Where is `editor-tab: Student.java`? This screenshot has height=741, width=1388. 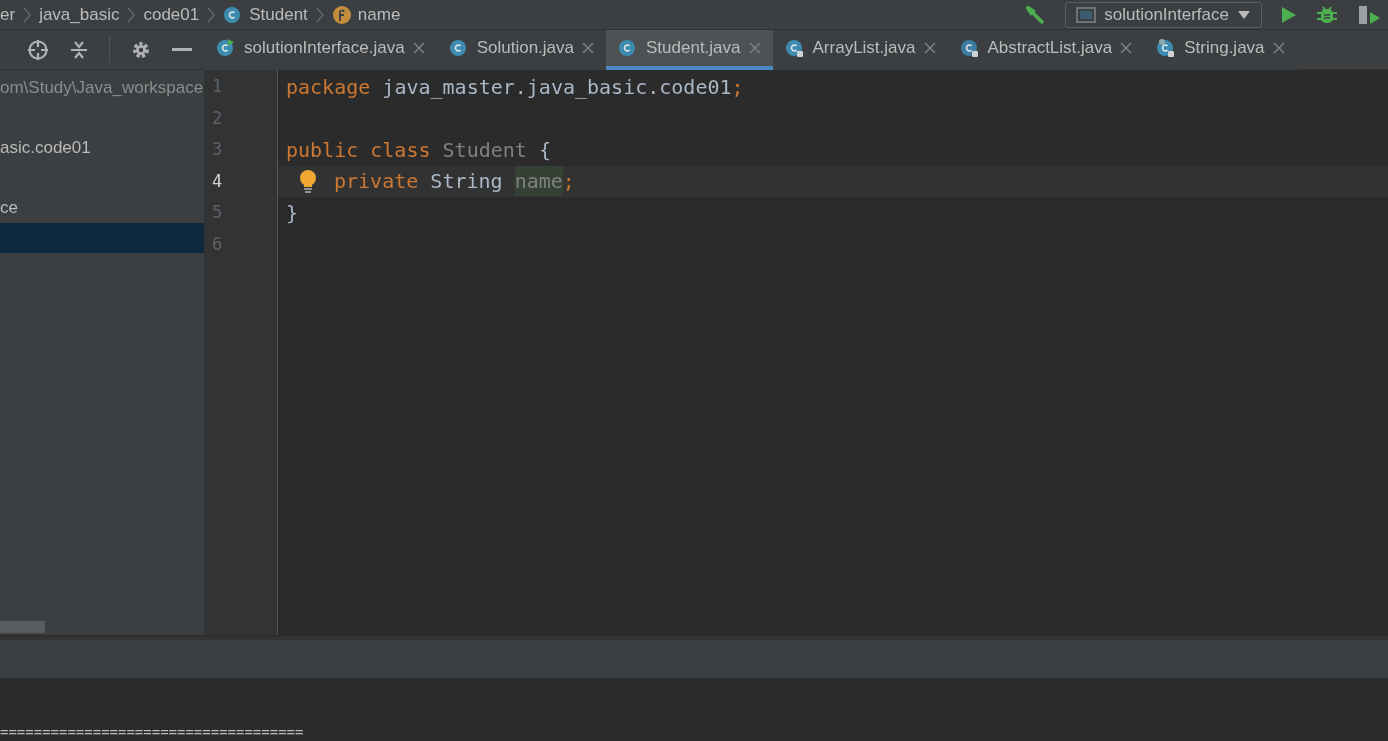 editor-tab: Student.java is located at coordinates (689, 50).